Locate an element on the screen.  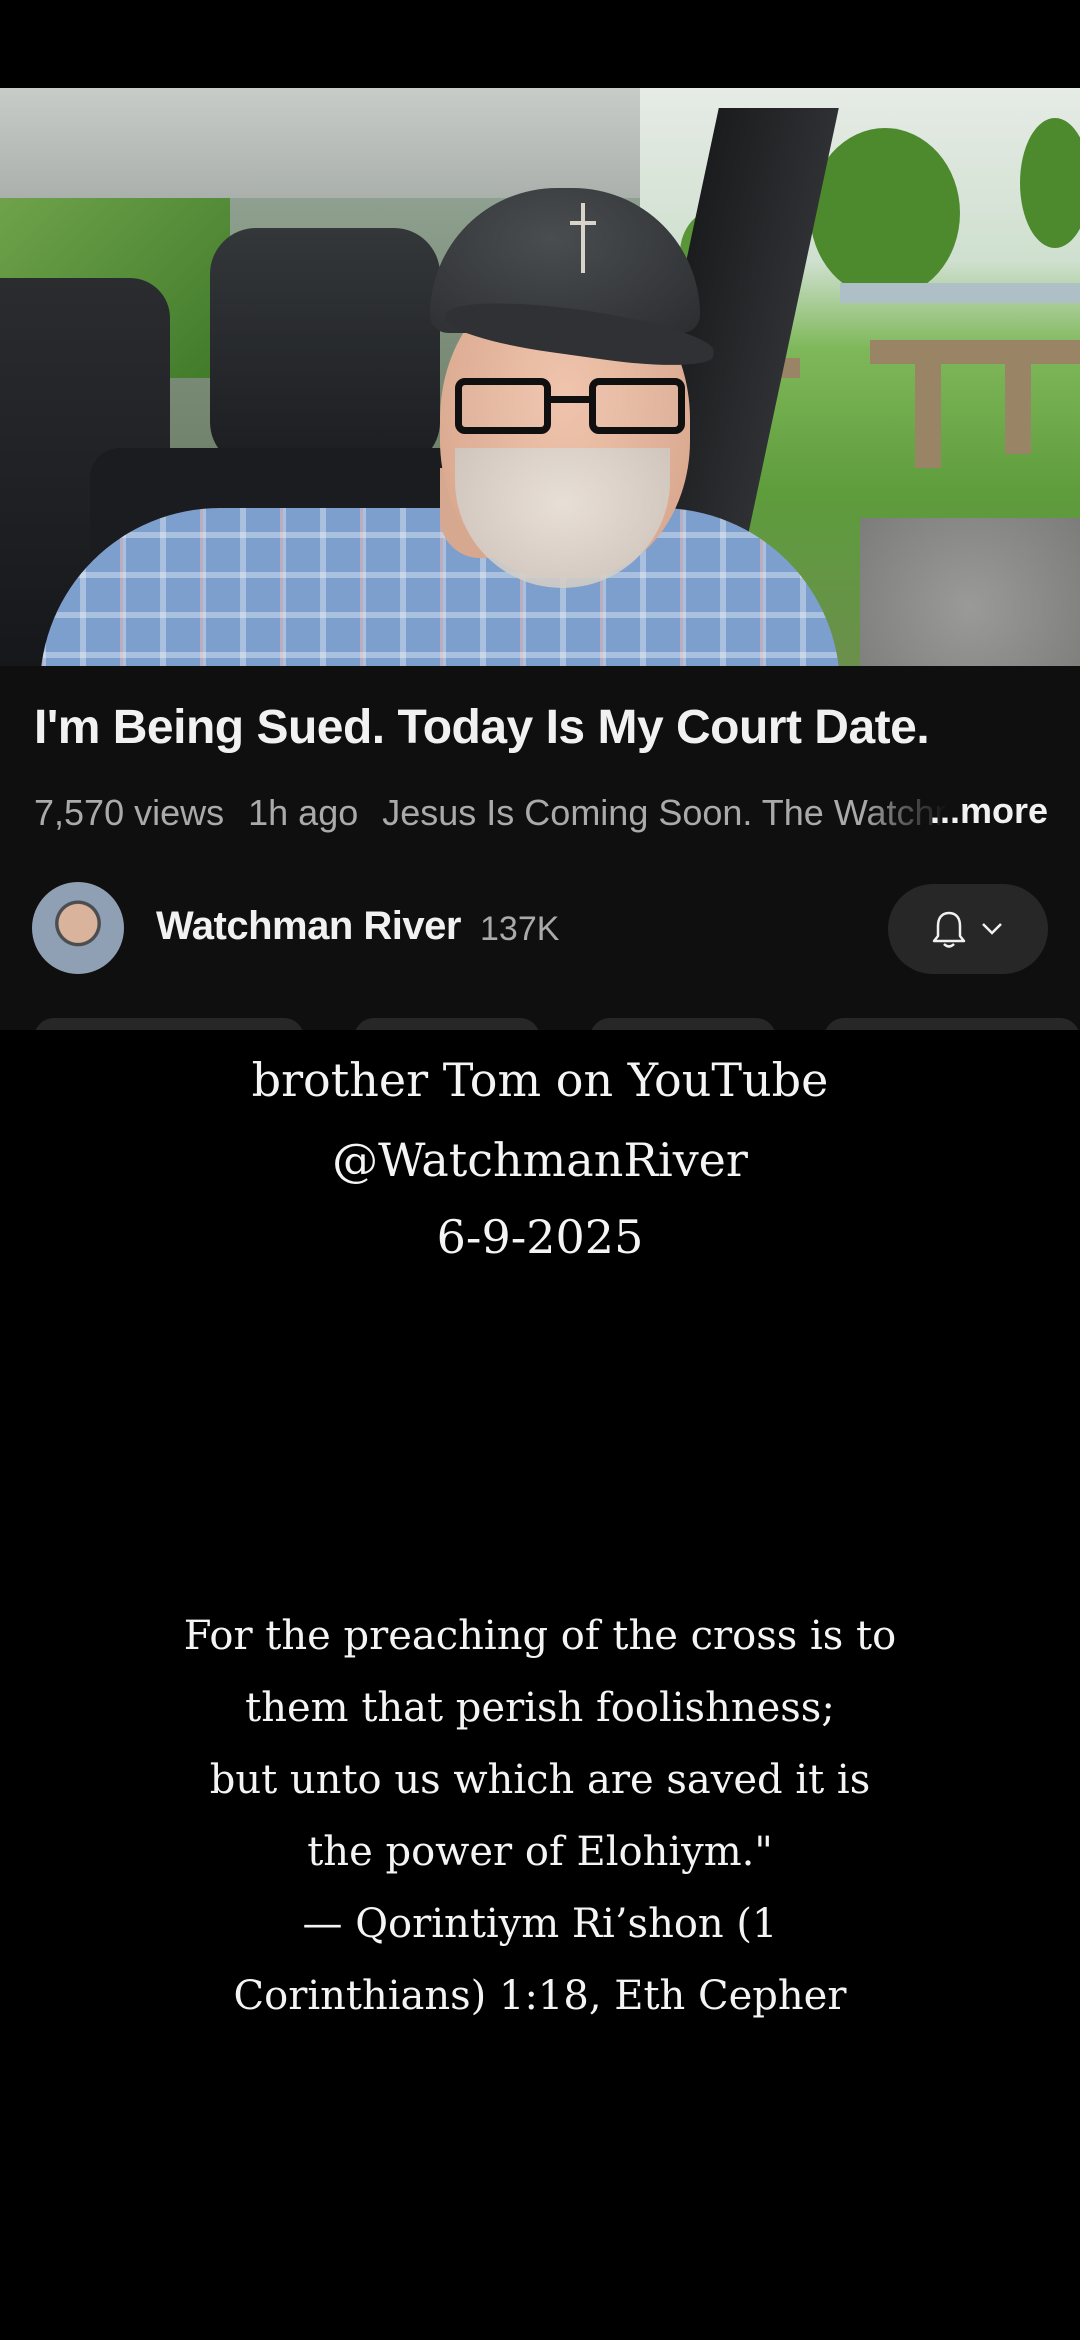
channel-name: Watchman River is located at coordinates (308, 926).